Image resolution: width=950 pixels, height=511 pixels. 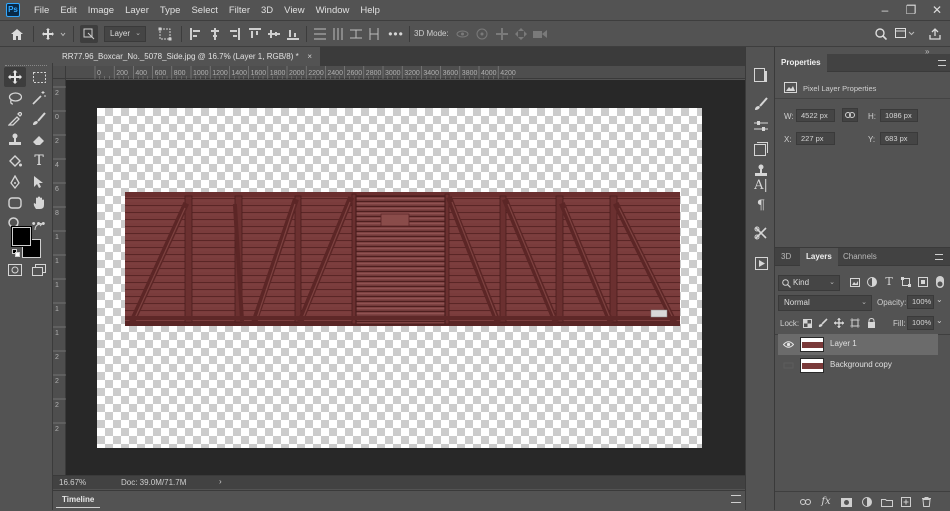 What do you see at coordinates (15, 140) in the screenshot?
I see `clone-stamp-icon` at bounding box center [15, 140].